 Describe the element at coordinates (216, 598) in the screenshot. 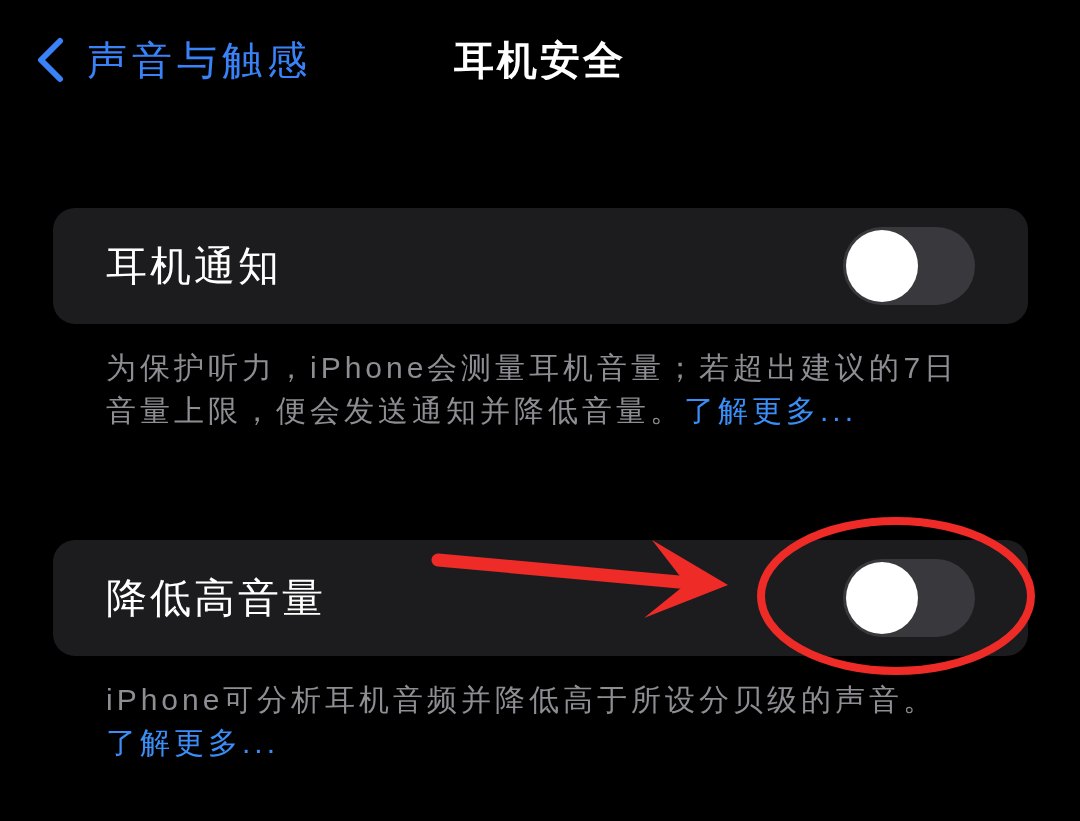

I see `setting-label: 降低高音量` at that location.